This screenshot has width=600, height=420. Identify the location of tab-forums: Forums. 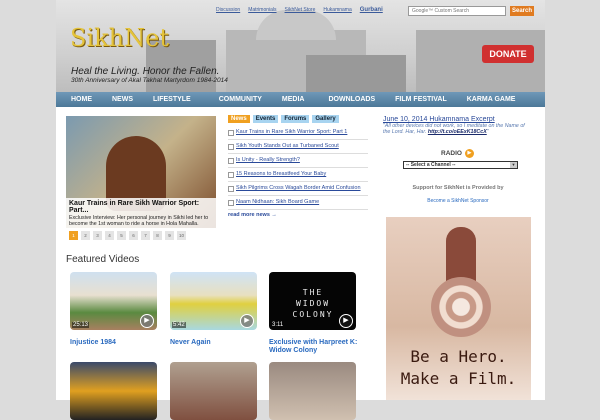
(295, 119).